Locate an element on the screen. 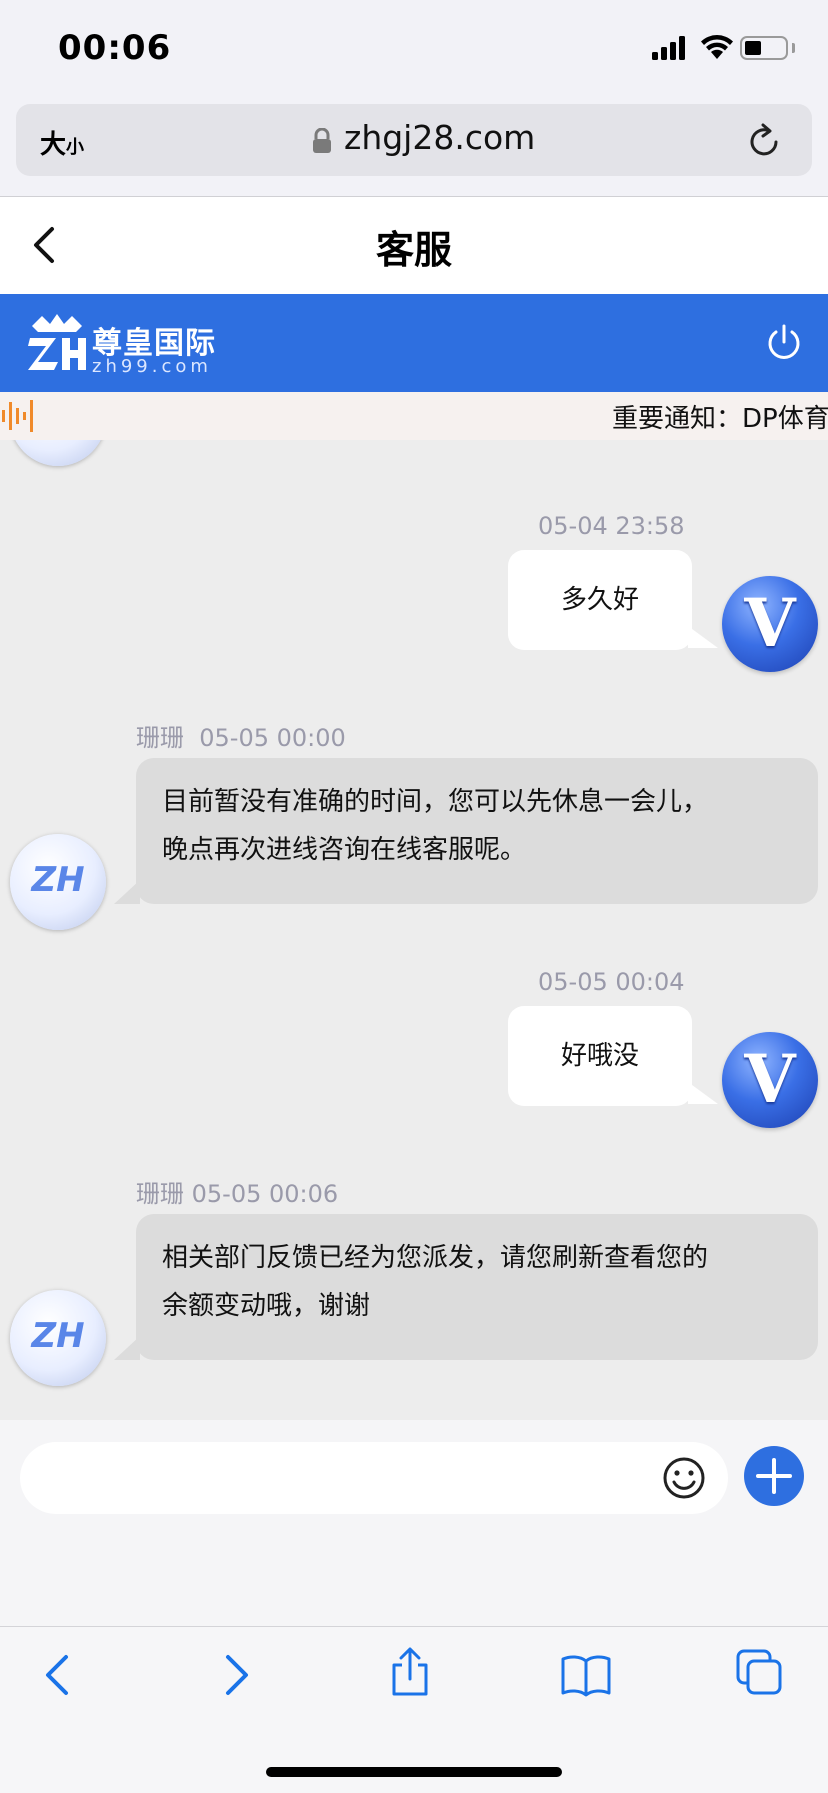 The height and width of the screenshot is (1793, 828). reload-icon is located at coordinates (765, 140).